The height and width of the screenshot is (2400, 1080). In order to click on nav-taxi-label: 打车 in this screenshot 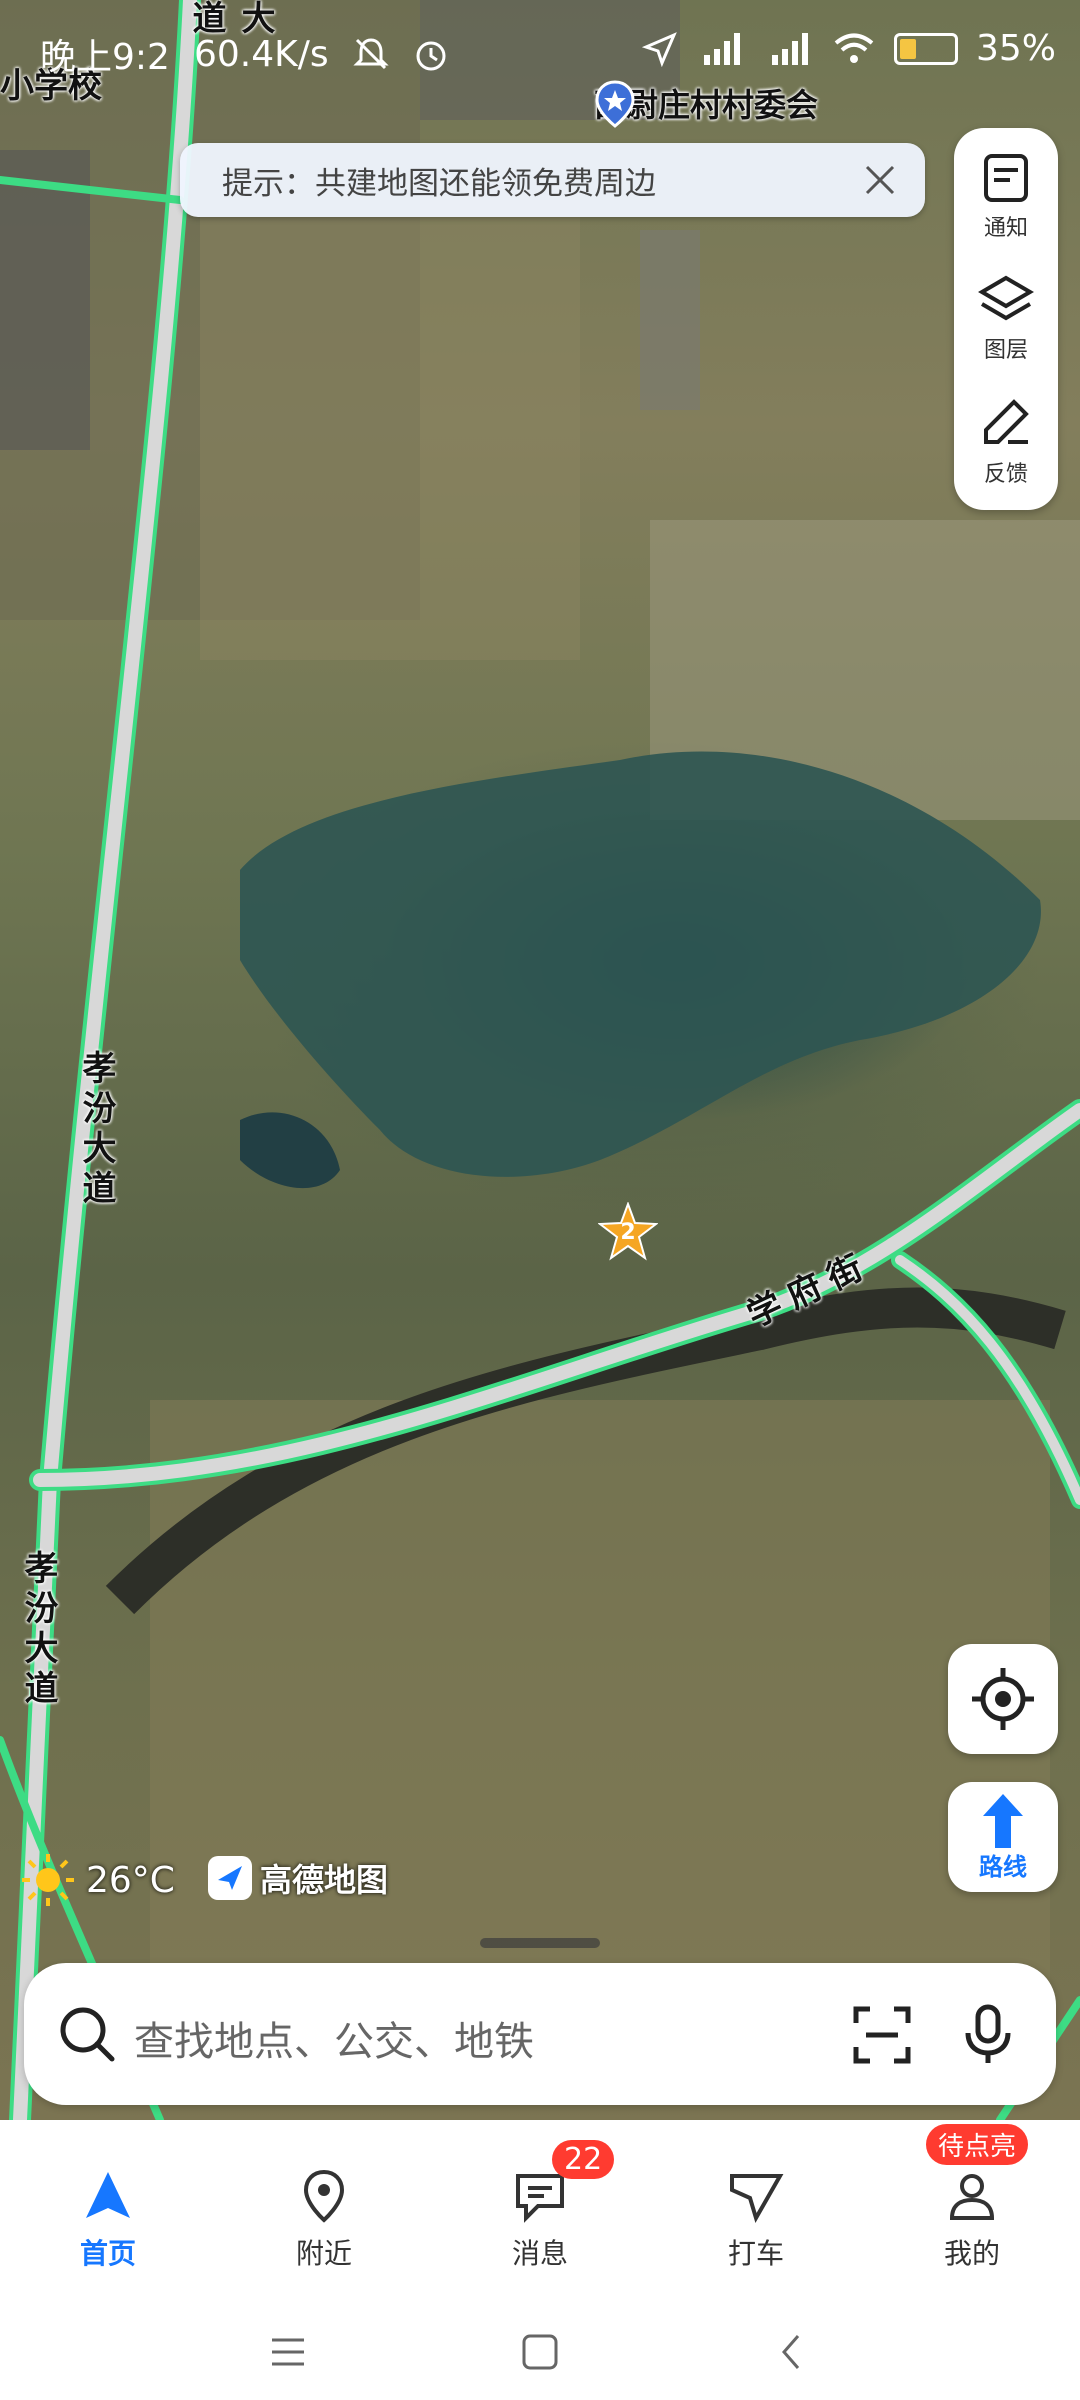, I will do `click(755, 2253)`.